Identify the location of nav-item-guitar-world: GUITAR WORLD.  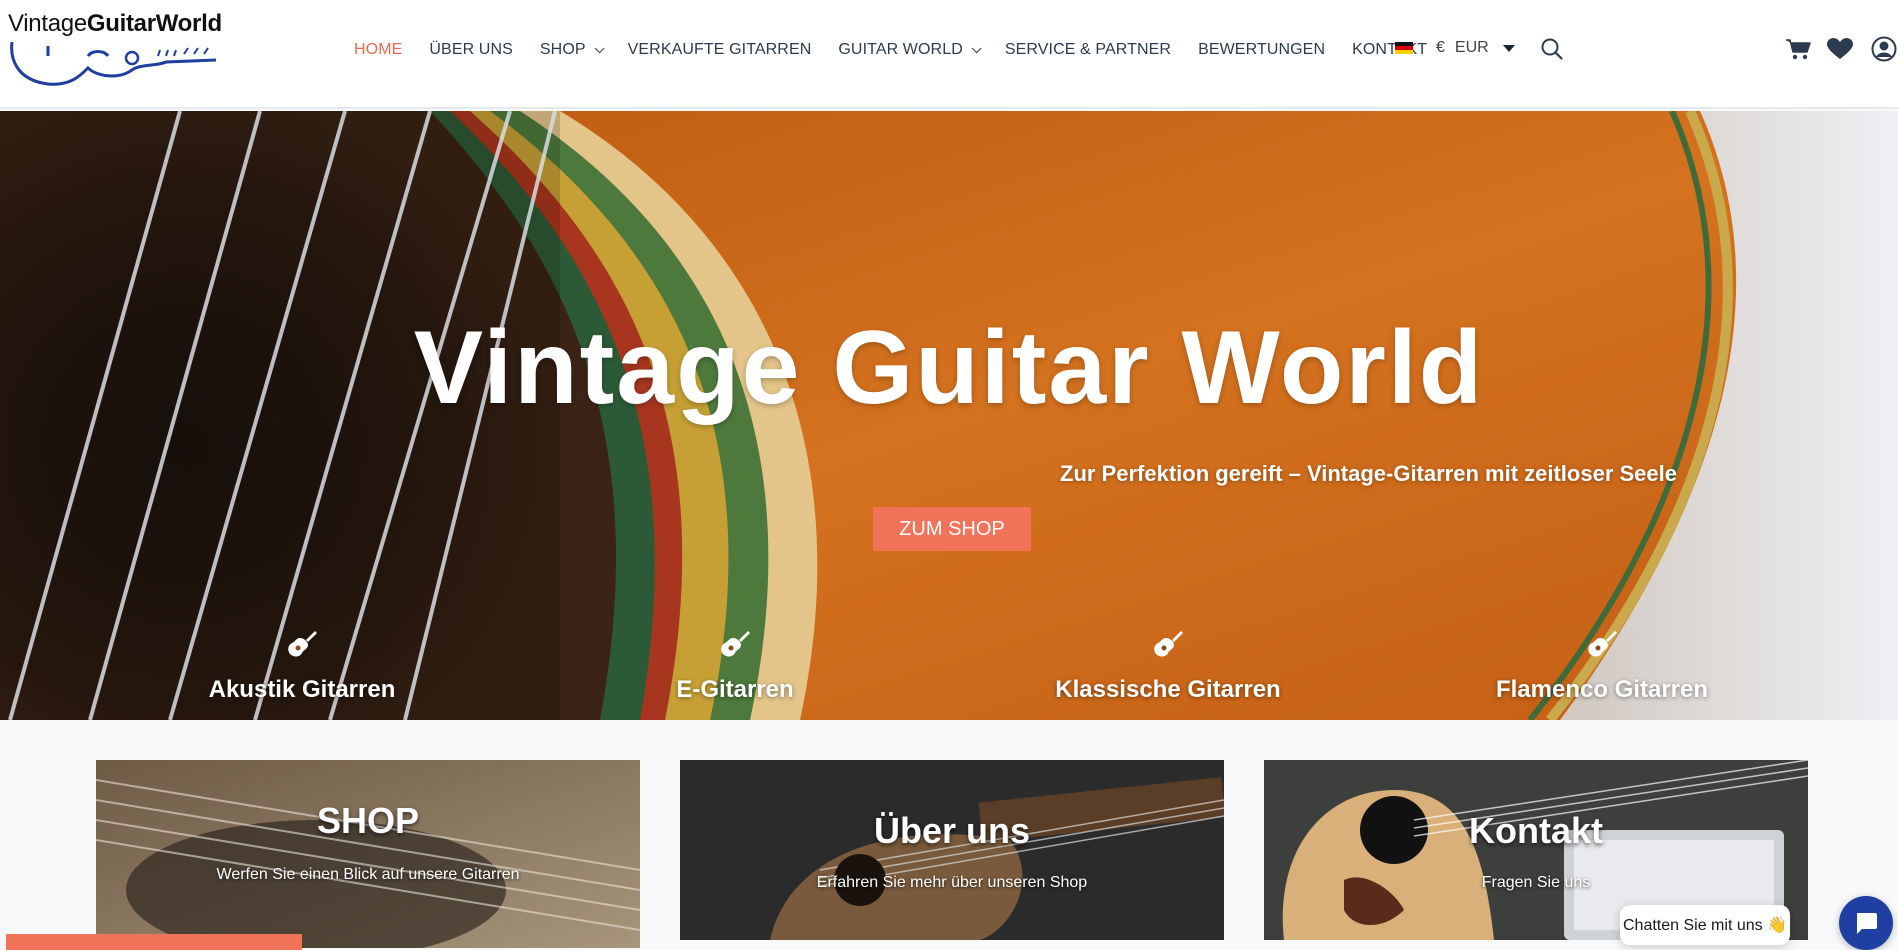
(910, 50).